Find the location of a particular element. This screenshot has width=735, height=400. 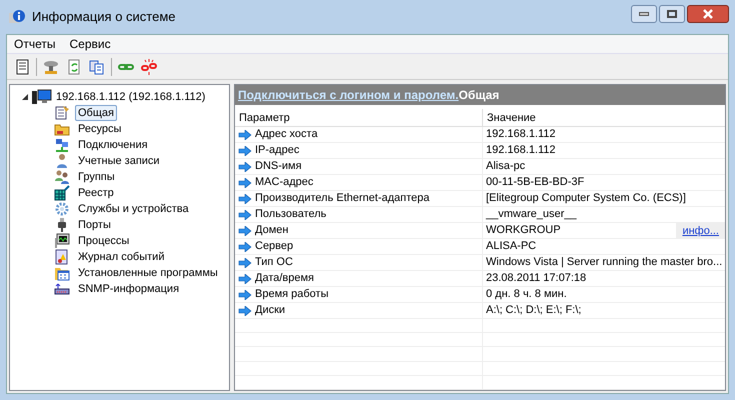

blocks-icon is located at coordinates (62, 193).